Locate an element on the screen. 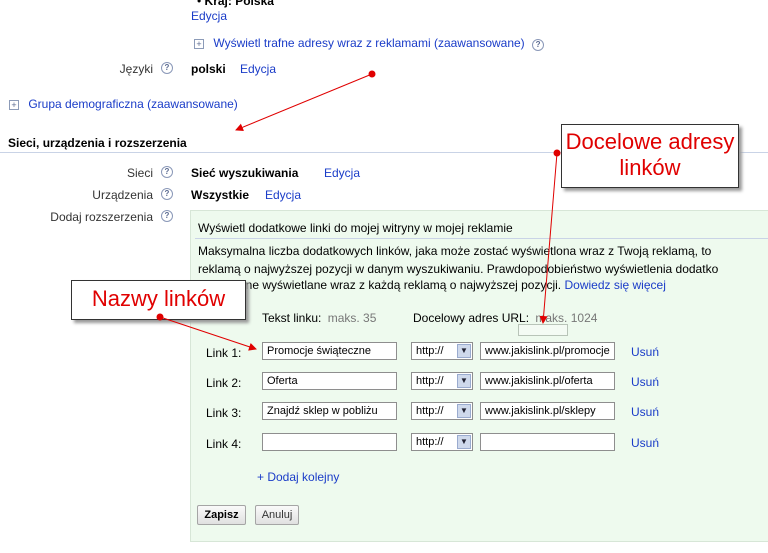  link-url-input: www.jakislink.pl/promocje is located at coordinates (547, 351).